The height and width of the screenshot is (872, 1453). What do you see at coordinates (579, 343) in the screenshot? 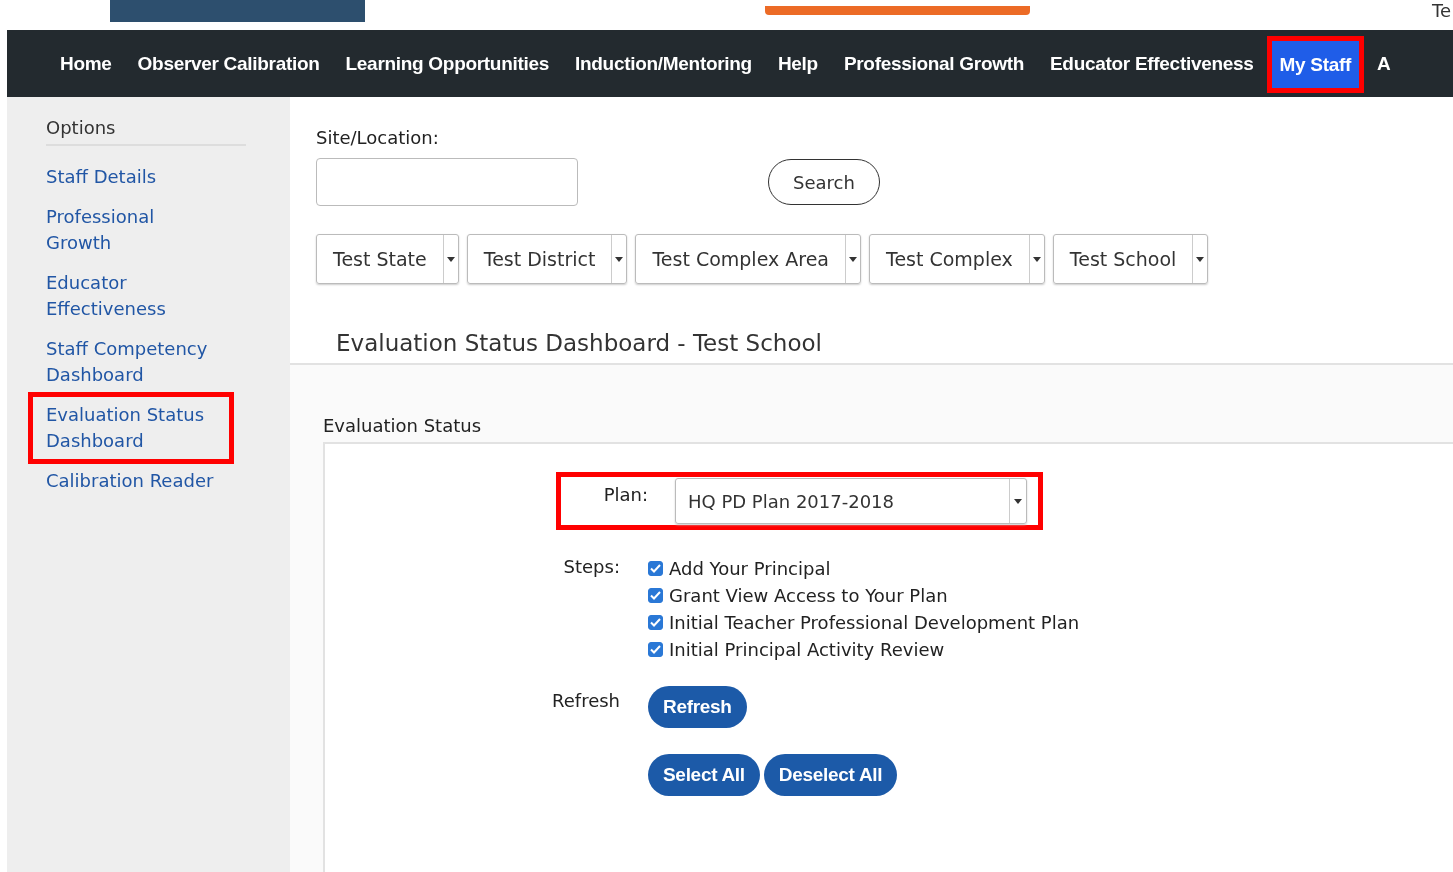
I see `page-heading: Evaluation Status Dashboard - Test School` at bounding box center [579, 343].